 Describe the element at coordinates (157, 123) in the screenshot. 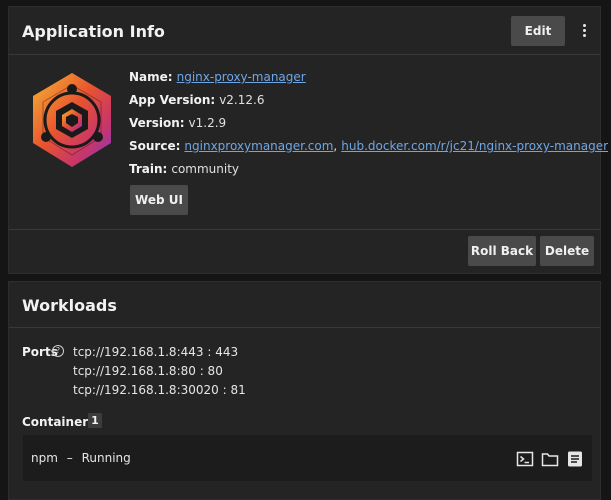

I see `version-label: Version:` at that location.